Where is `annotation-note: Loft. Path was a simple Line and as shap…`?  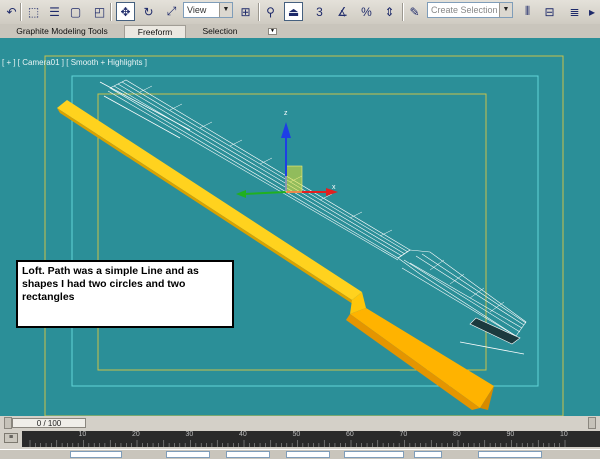 annotation-note: Loft. Path was a simple Line and as shap… is located at coordinates (125, 294).